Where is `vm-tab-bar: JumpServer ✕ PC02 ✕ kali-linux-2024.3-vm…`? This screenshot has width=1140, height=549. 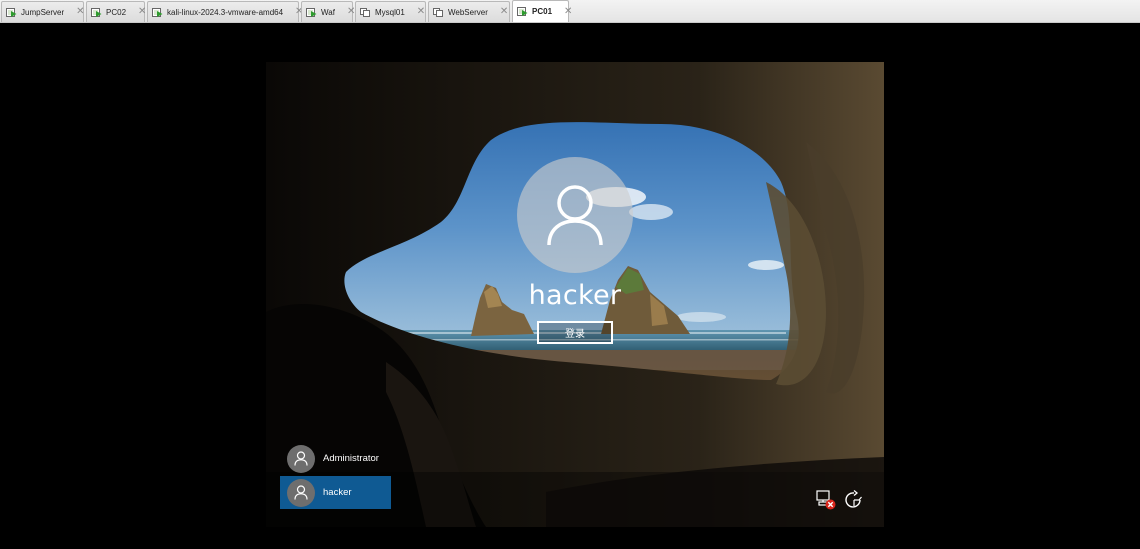 vm-tab-bar: JumpServer ✕ PC02 ✕ kali-linux-2024.3-vm… is located at coordinates (570, 11).